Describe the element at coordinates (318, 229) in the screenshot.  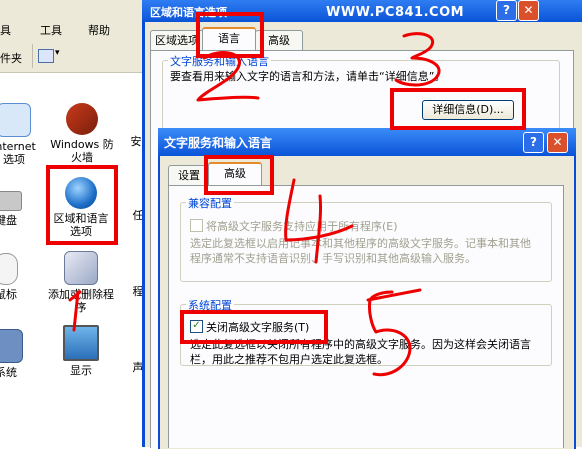
I see `step-number-4-stem` at that location.